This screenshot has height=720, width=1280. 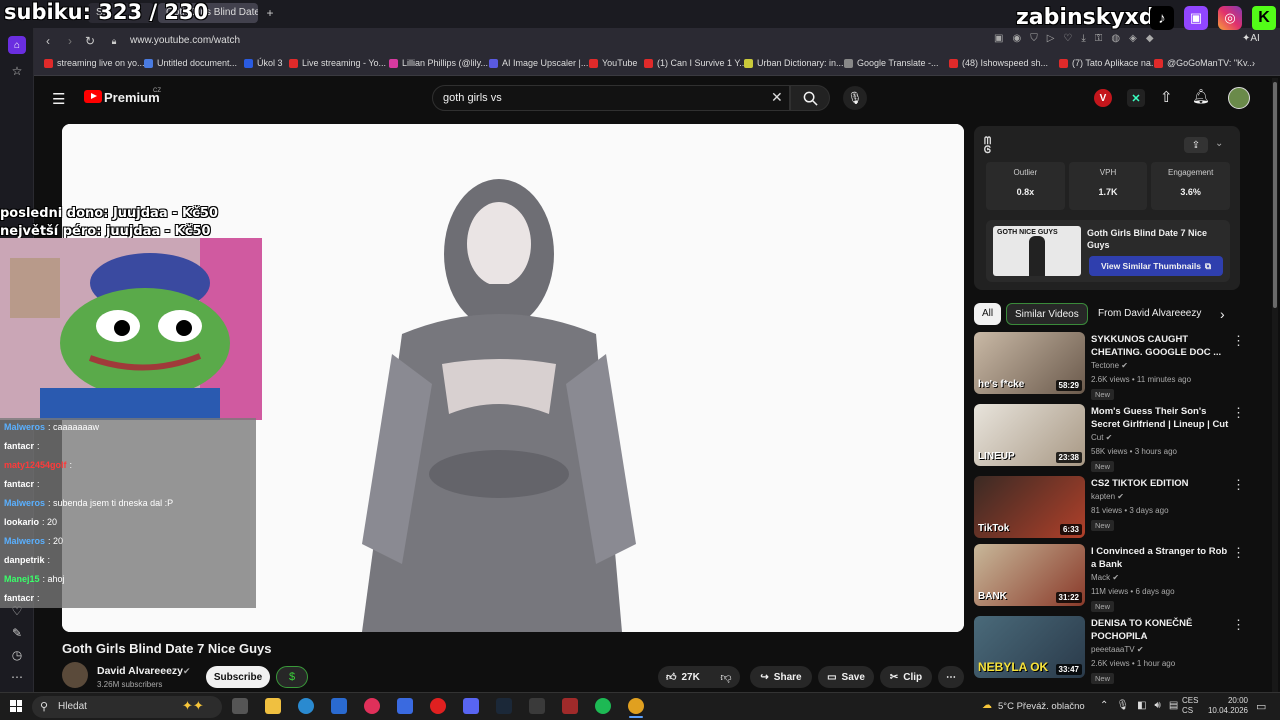 What do you see at coordinates (1034, 41) in the screenshot?
I see `shield-icon: ⛉` at bounding box center [1034, 41].